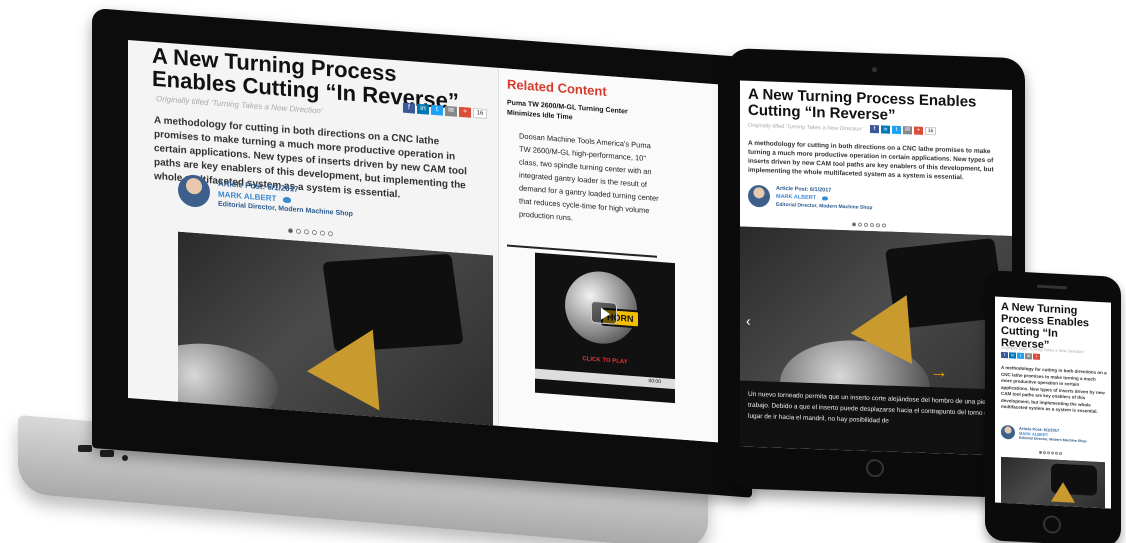 The image size is (1126, 543). What do you see at coordinates (605, 379) in the screenshot?
I see `video-controls: 00:00` at bounding box center [605, 379].